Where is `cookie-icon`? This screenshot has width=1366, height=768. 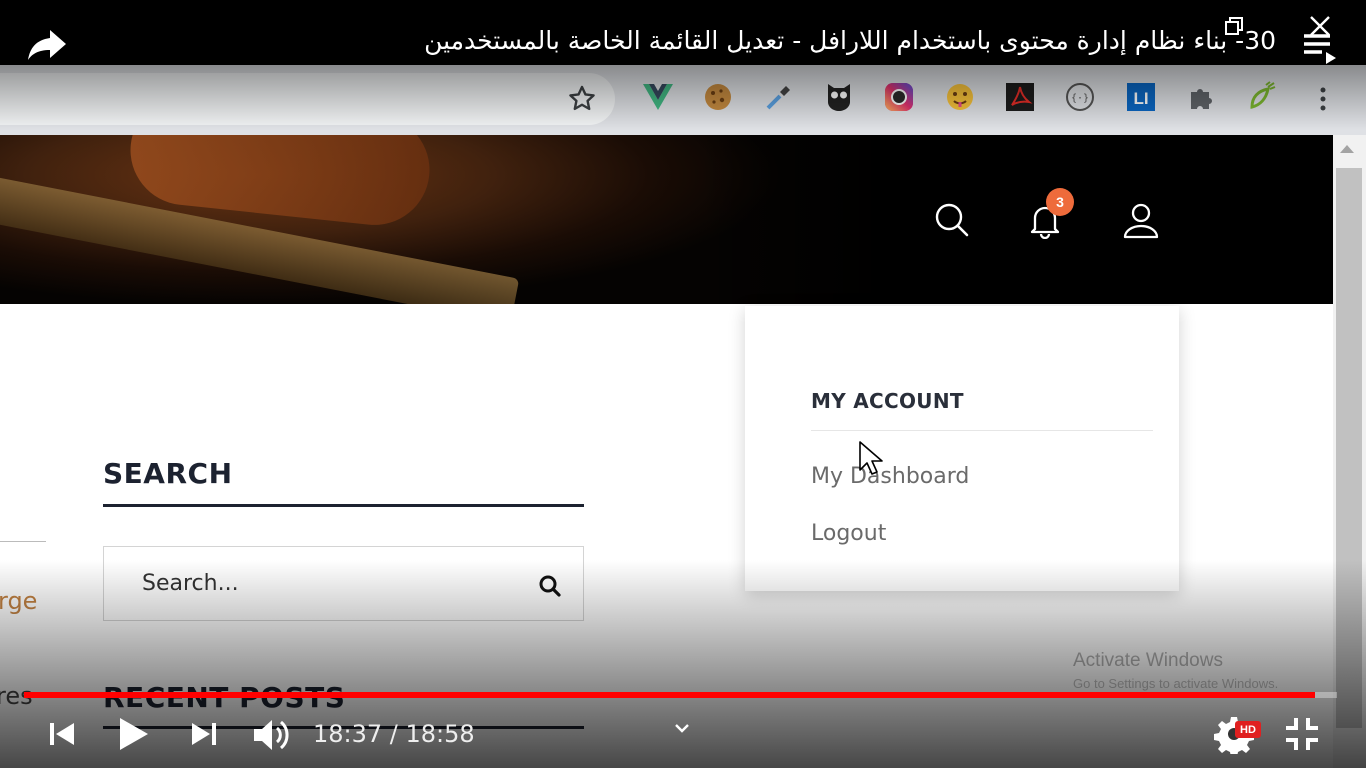 cookie-icon is located at coordinates (718, 97).